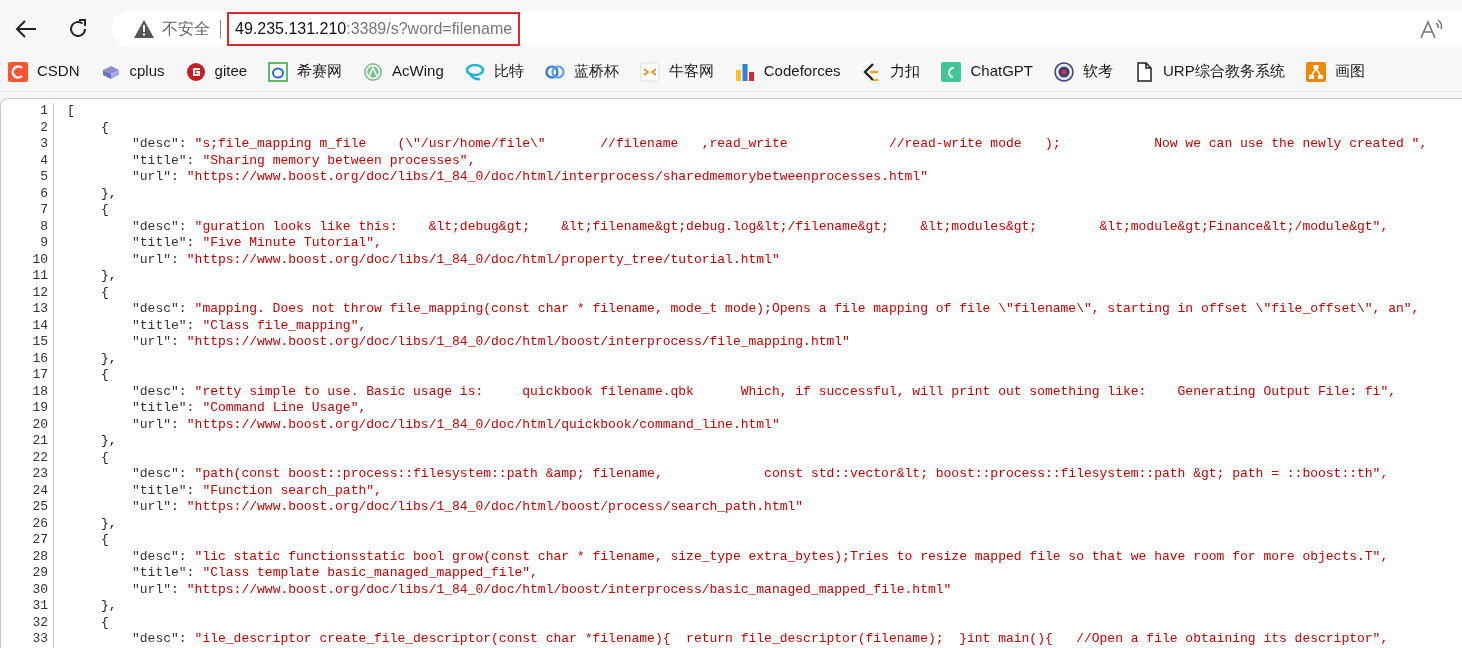 This screenshot has width=1462, height=648. What do you see at coordinates (39, 589) in the screenshot?
I see `line-number: 30` at bounding box center [39, 589].